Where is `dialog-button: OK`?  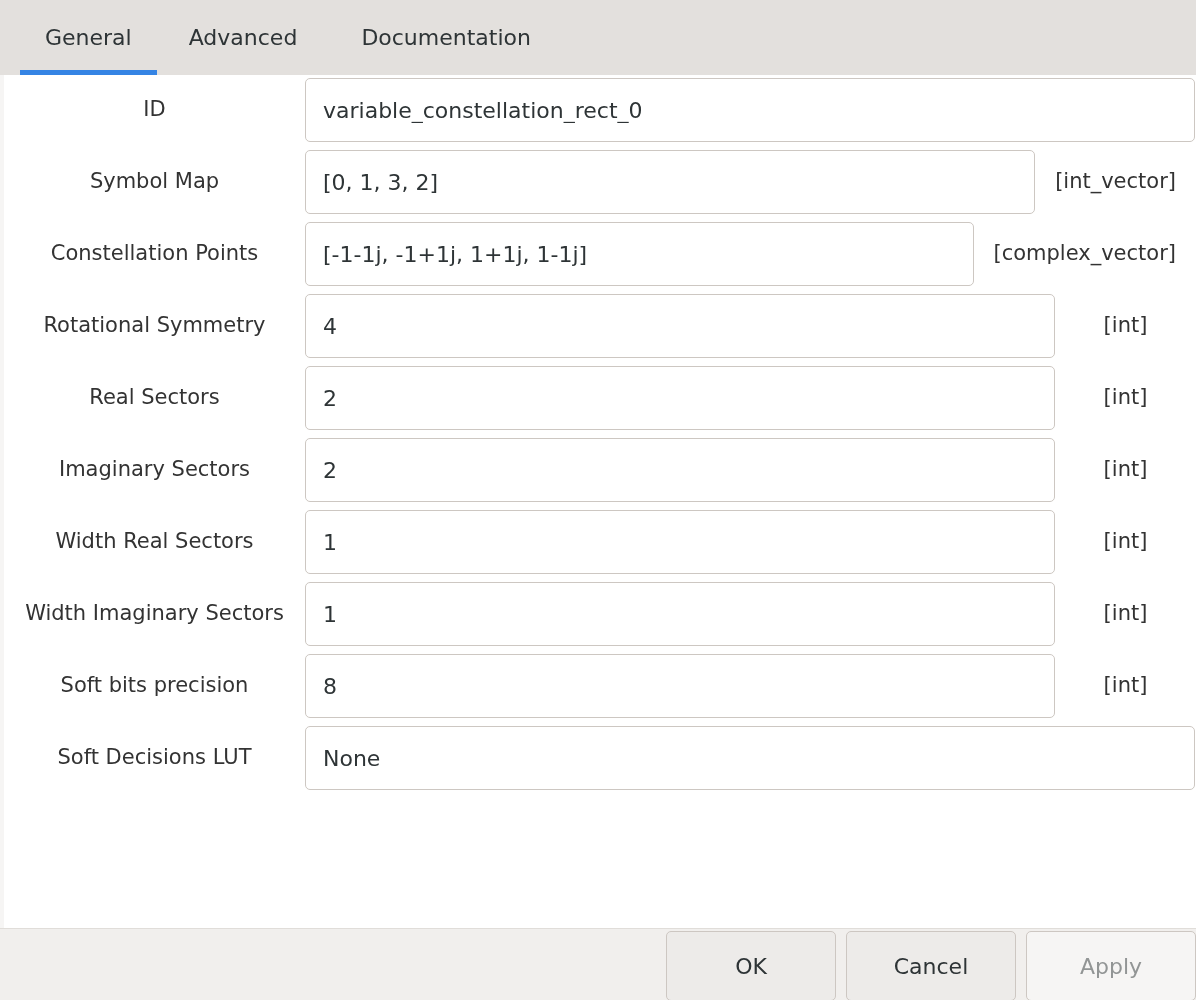
dialog-button: OK is located at coordinates (751, 965).